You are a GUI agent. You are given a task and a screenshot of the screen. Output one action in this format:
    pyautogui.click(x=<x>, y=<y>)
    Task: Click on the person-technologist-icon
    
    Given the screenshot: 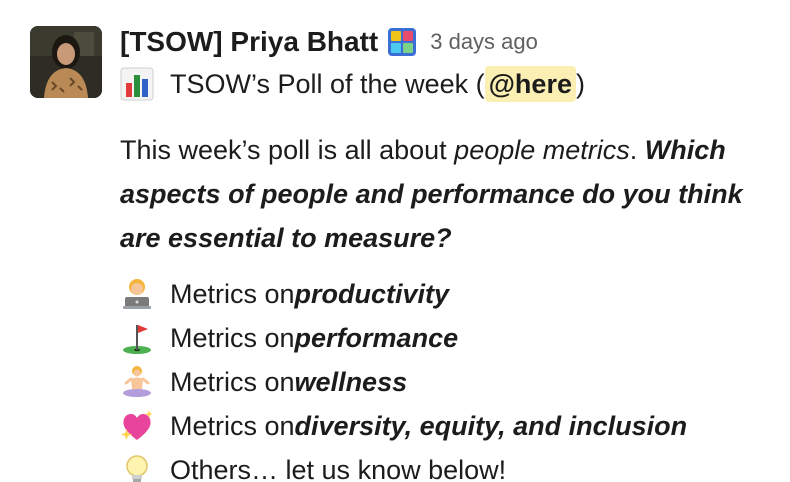 What is the action you would take?
    pyautogui.click(x=137, y=294)
    